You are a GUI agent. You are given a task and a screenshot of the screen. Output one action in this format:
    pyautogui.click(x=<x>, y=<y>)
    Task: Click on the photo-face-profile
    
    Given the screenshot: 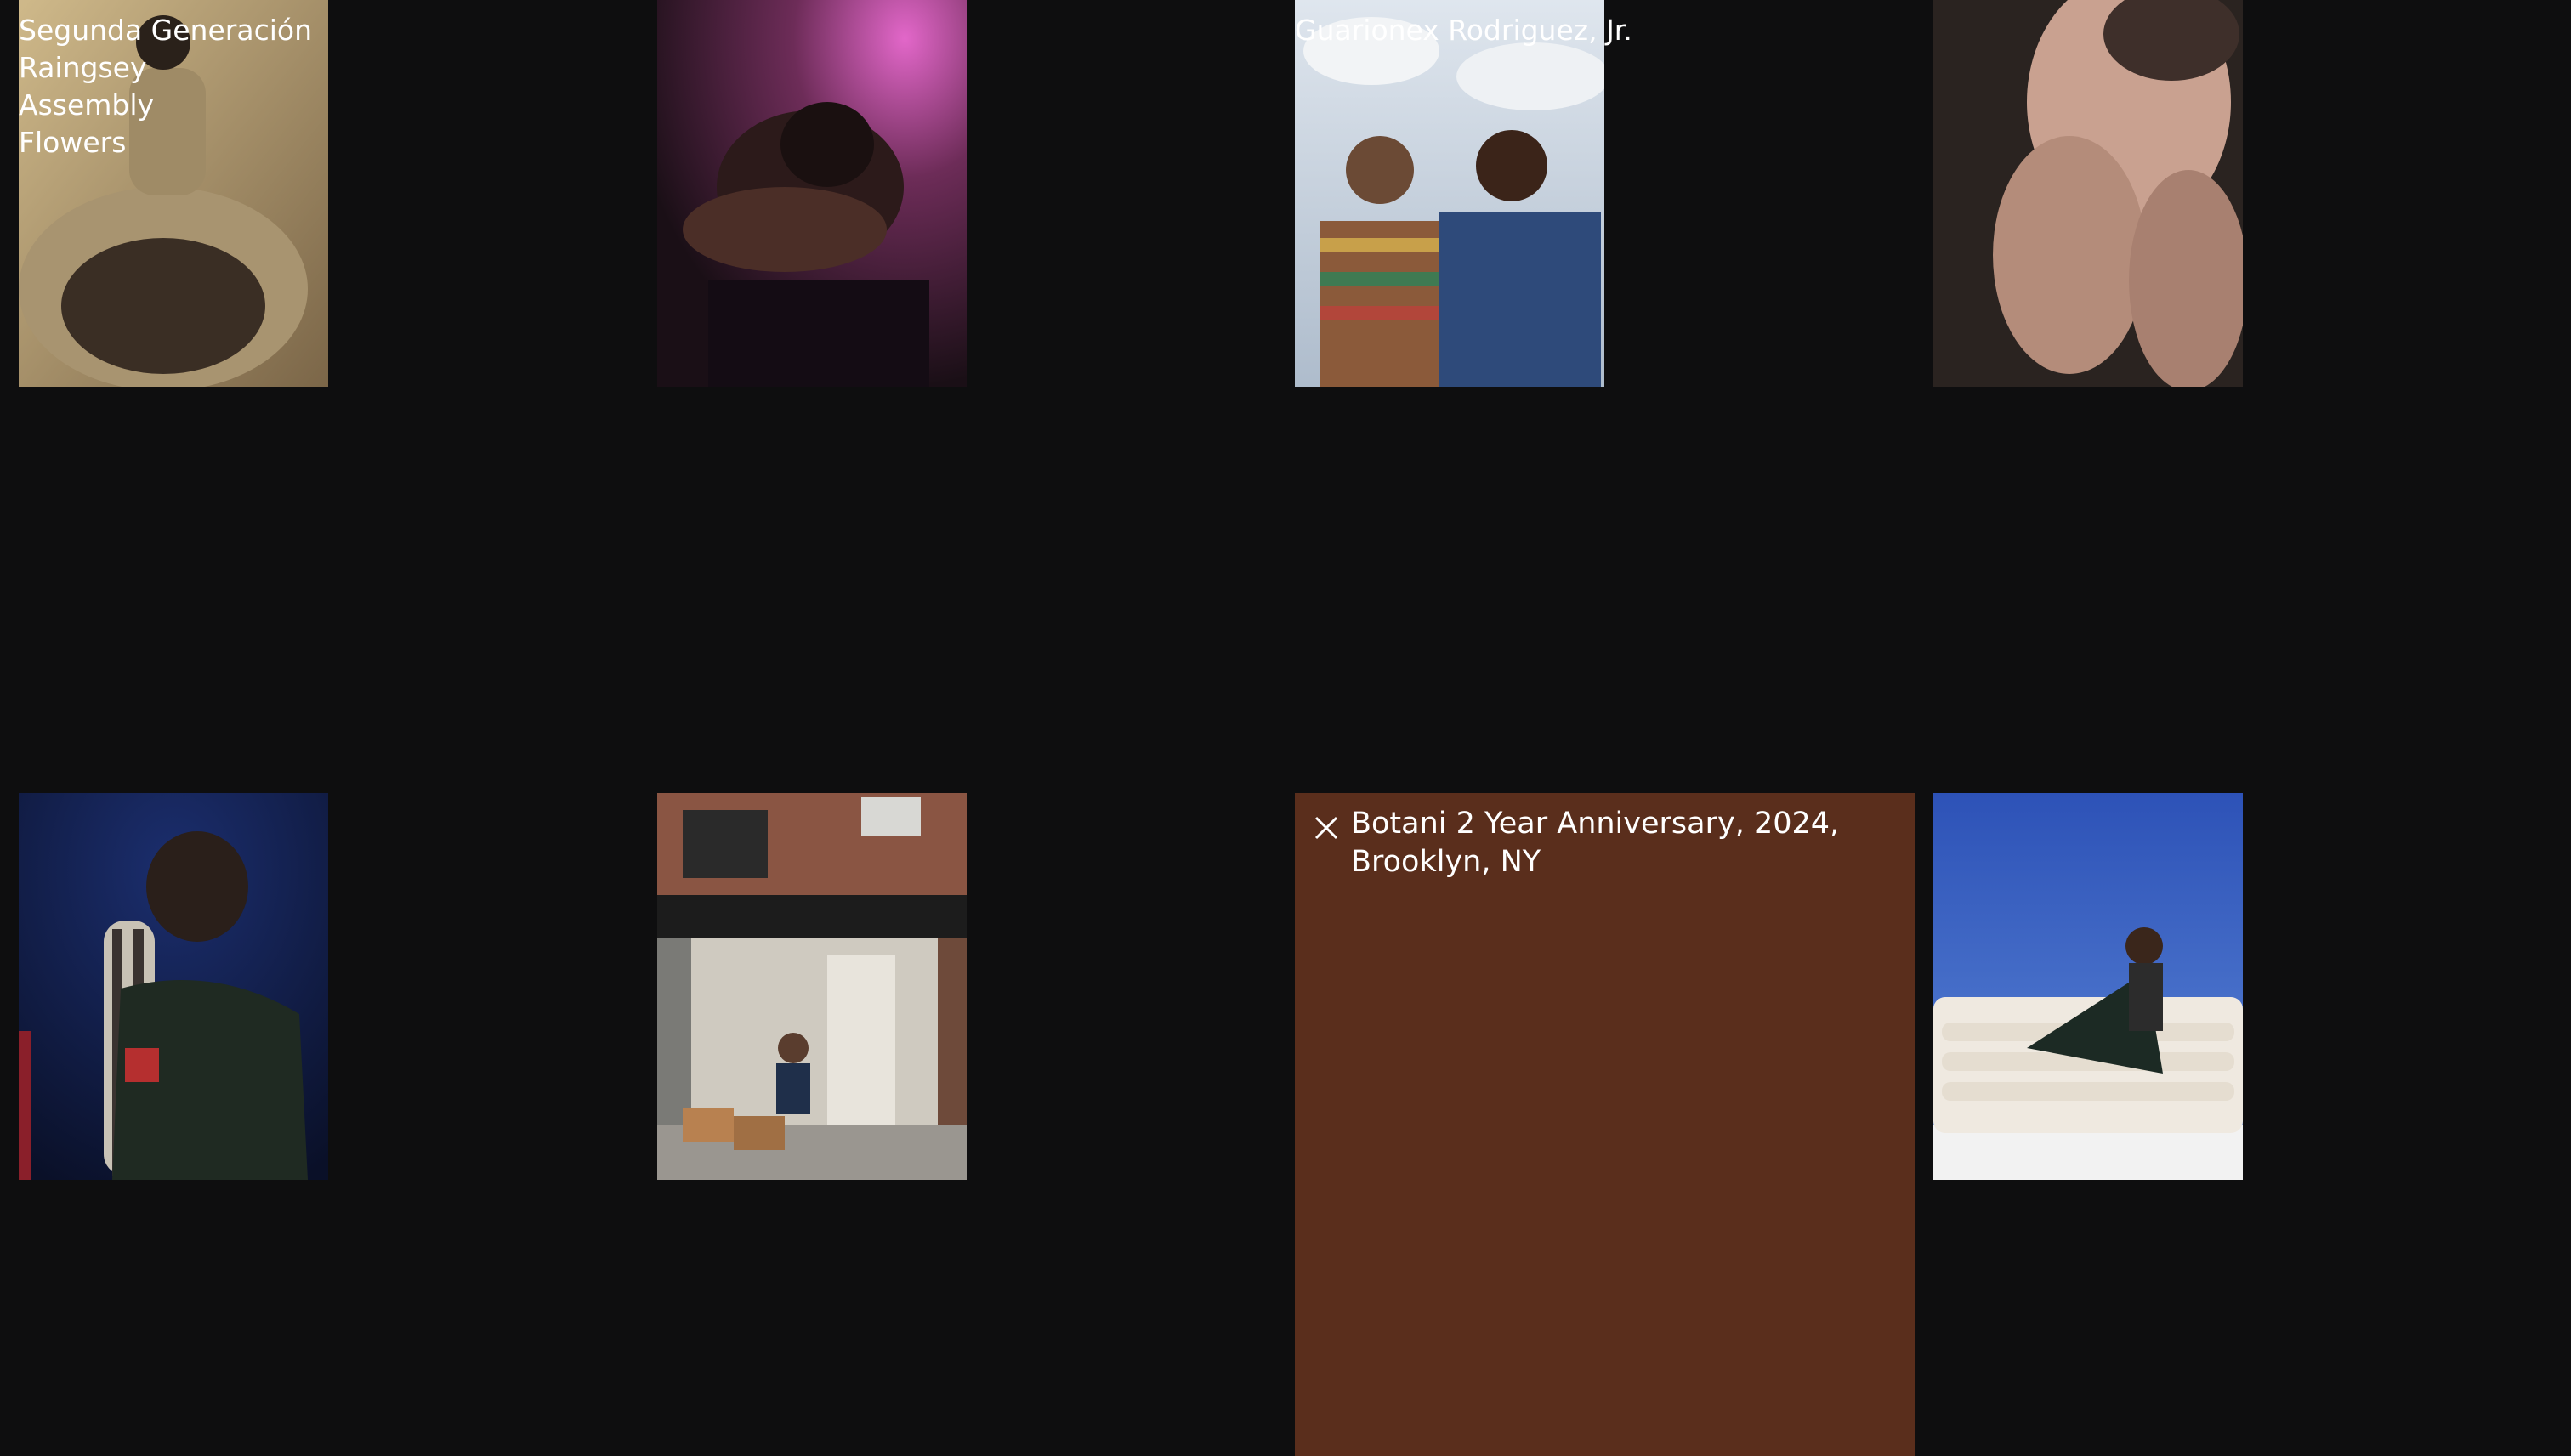 What is the action you would take?
    pyautogui.click(x=2088, y=194)
    